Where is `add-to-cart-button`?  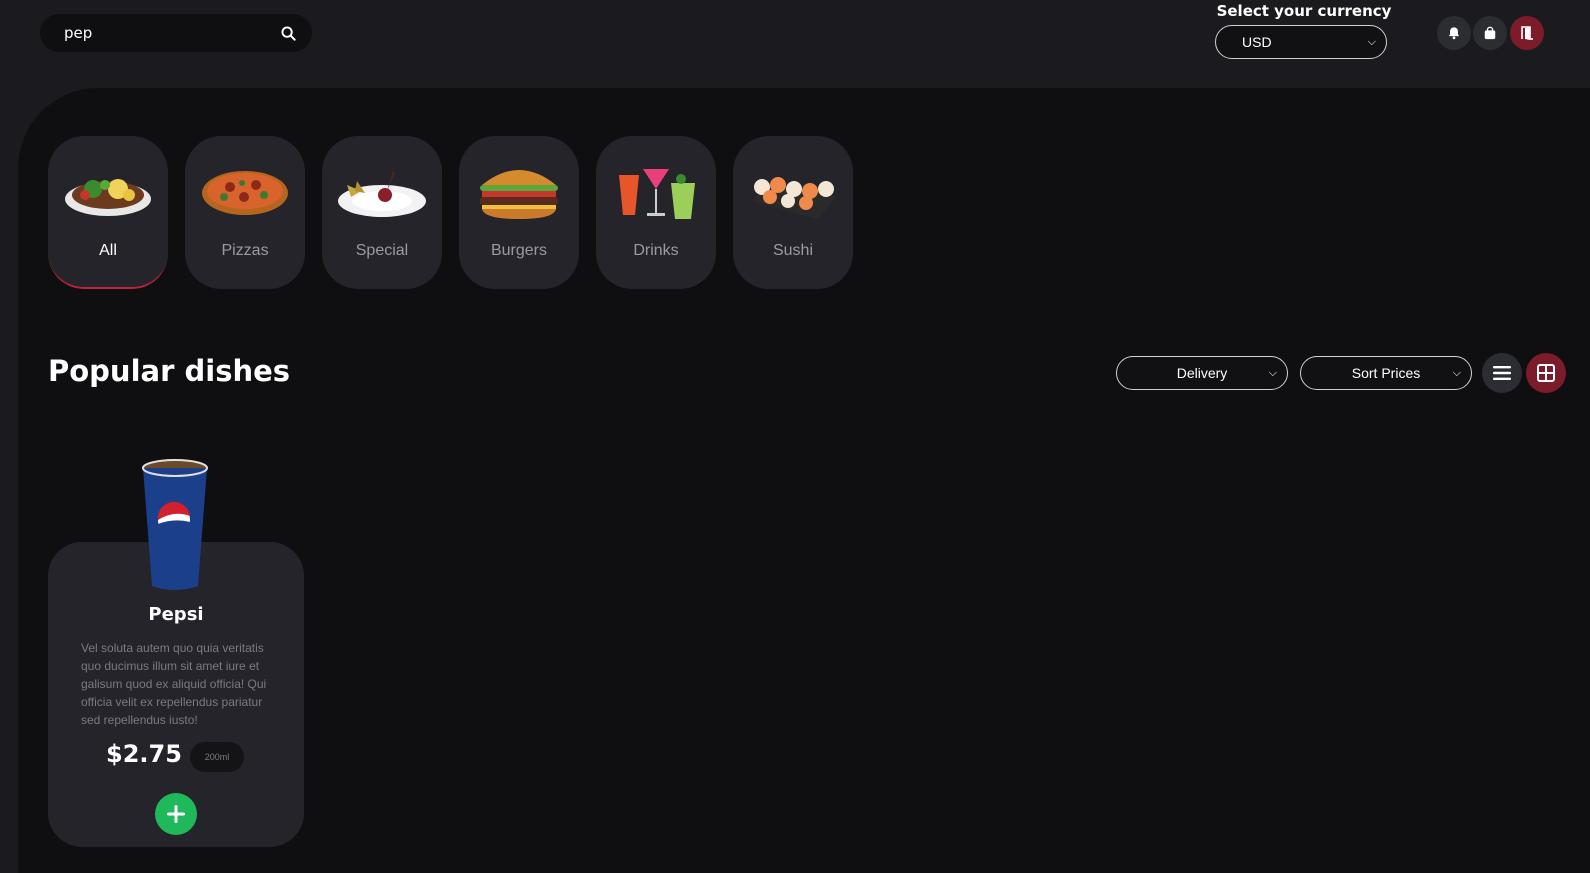
add-to-cart-button is located at coordinates (176, 814).